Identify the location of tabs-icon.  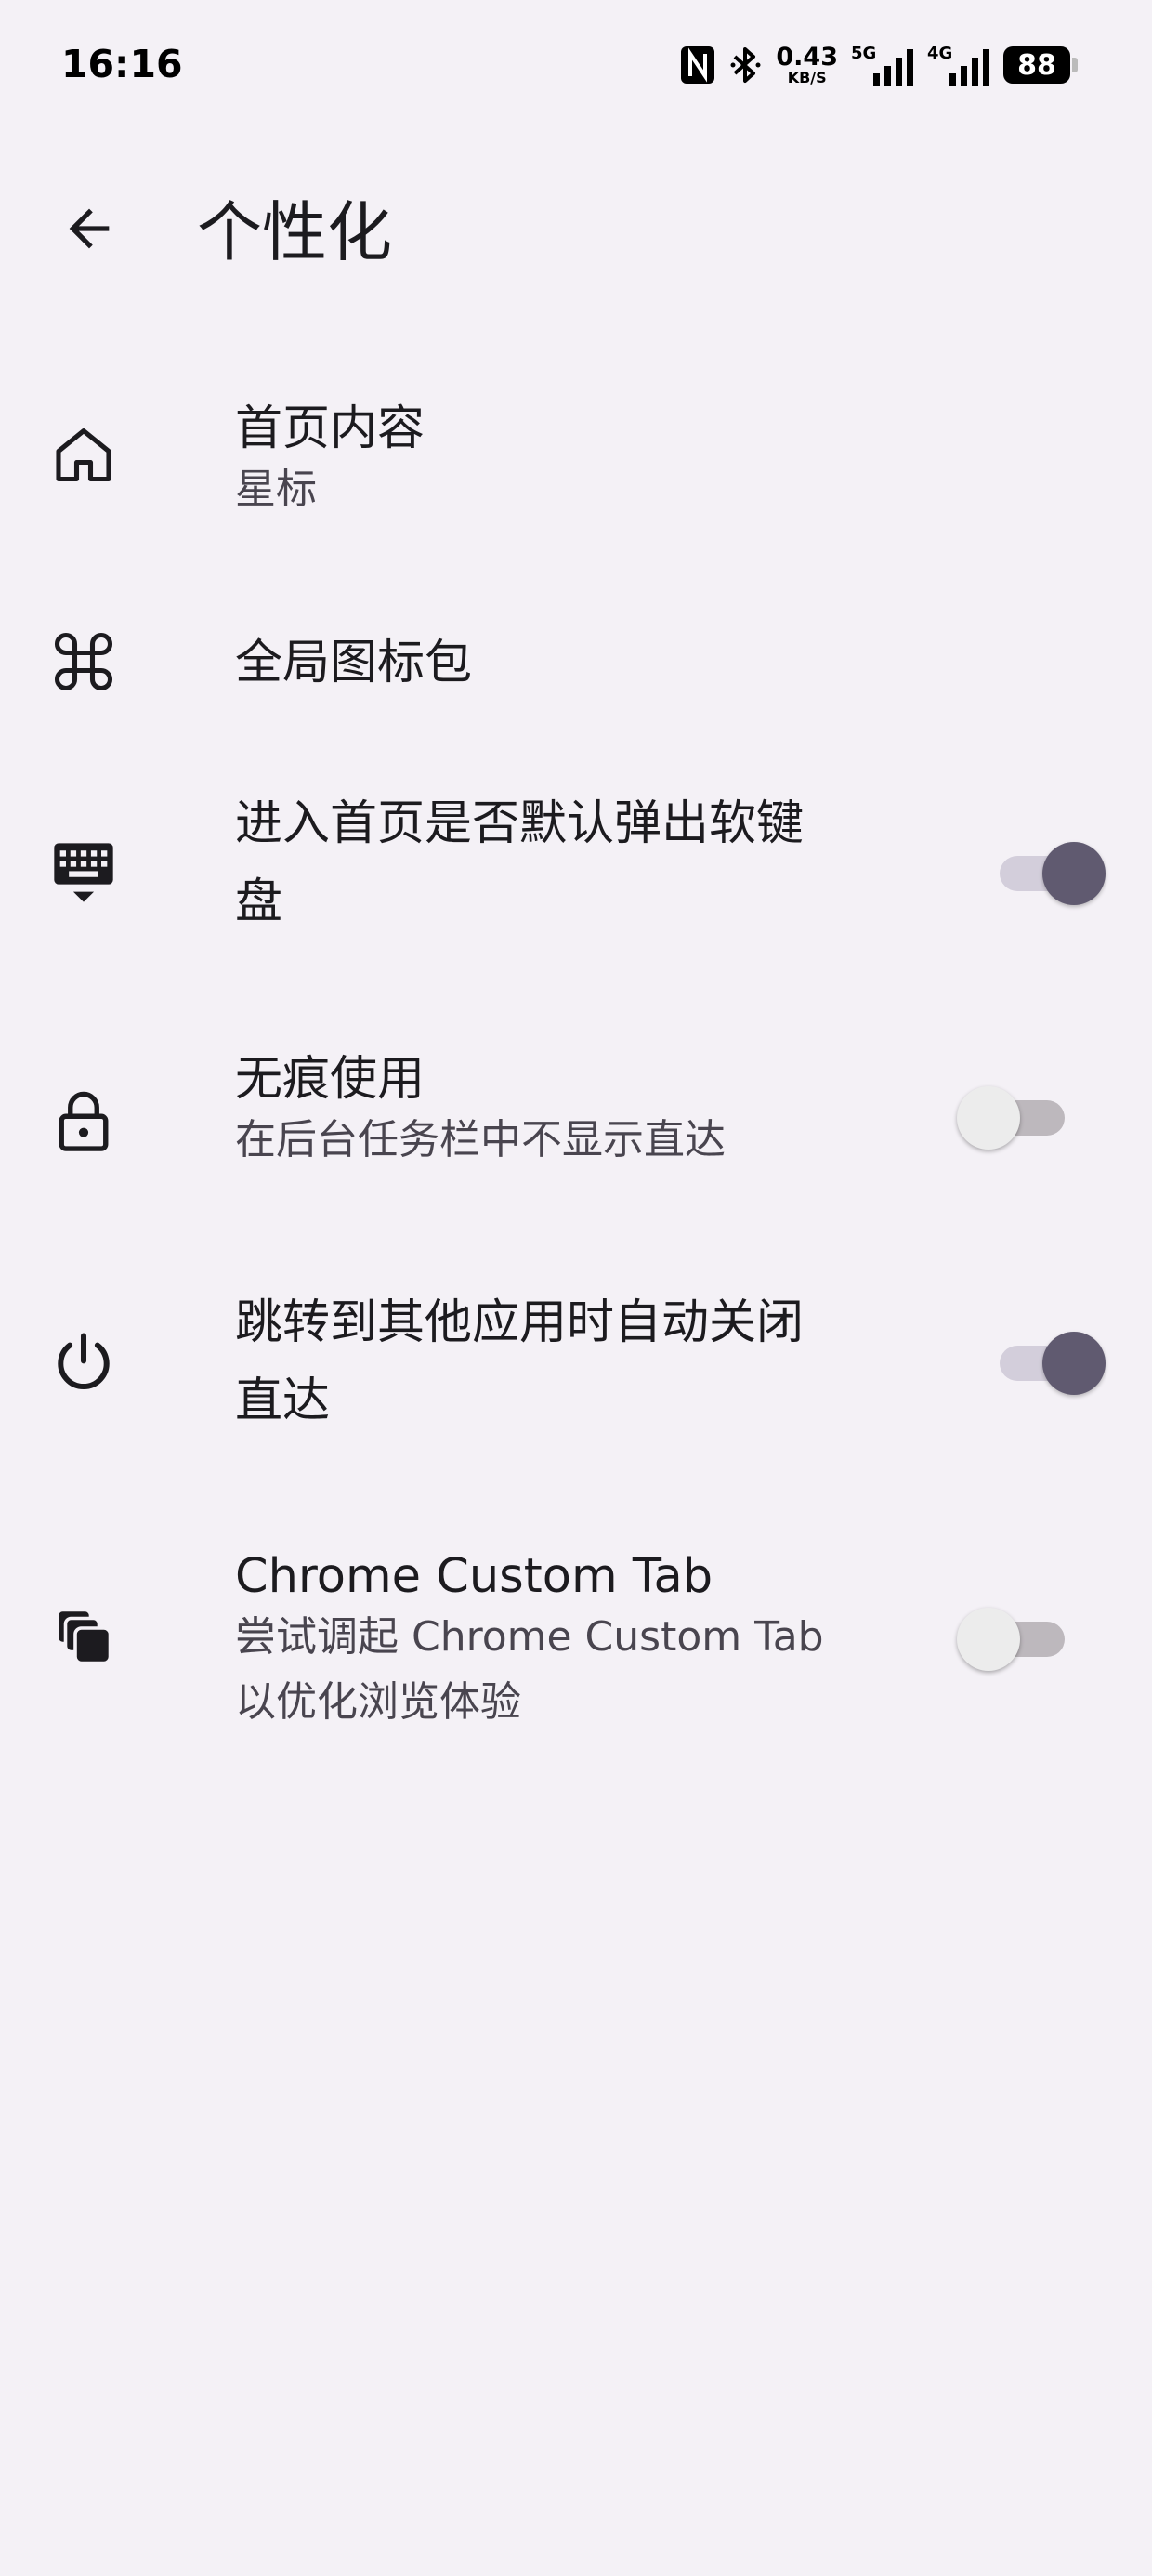
(84, 1636).